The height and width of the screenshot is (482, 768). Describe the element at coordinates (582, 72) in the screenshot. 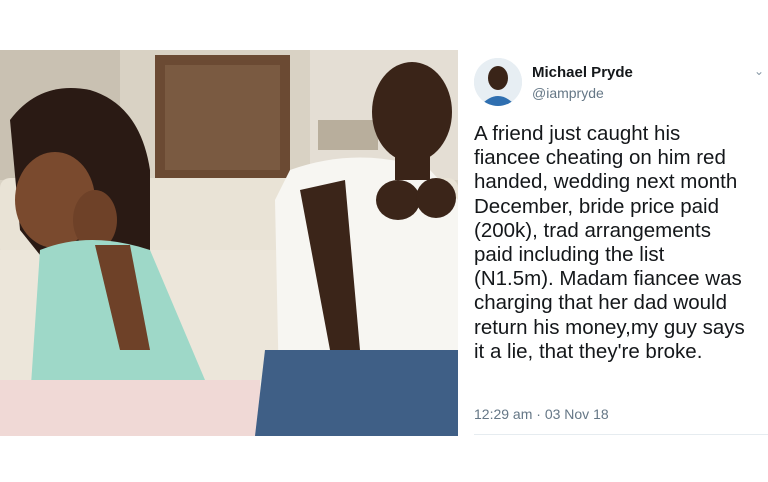

I see `author-name: Michael Pryde` at that location.